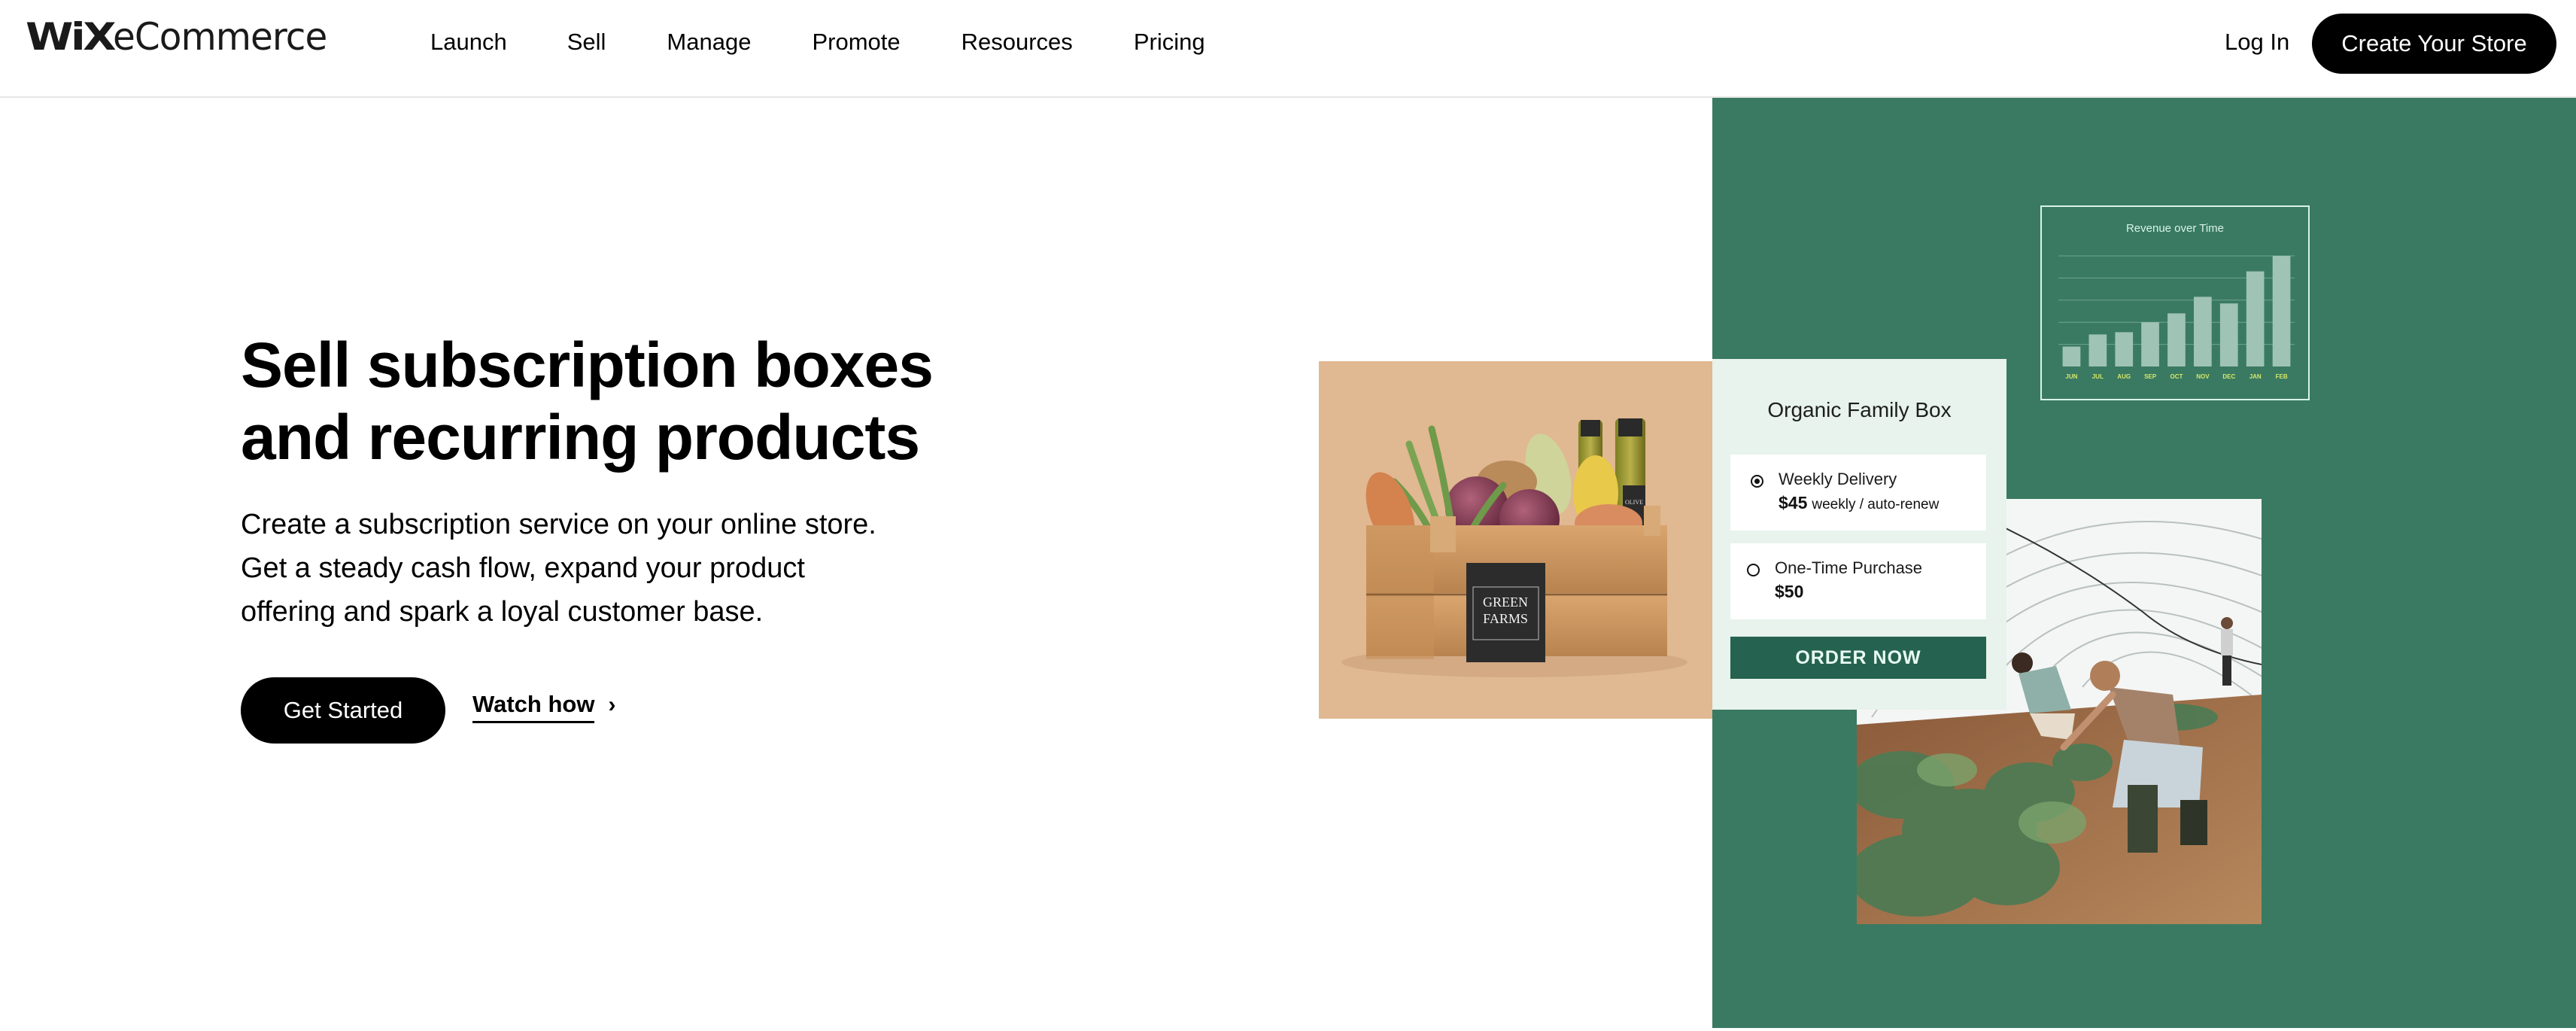 Image resolution: width=2576 pixels, height=1031 pixels. Describe the element at coordinates (1757, 481) in the screenshot. I see `radio-selected-icon` at that location.